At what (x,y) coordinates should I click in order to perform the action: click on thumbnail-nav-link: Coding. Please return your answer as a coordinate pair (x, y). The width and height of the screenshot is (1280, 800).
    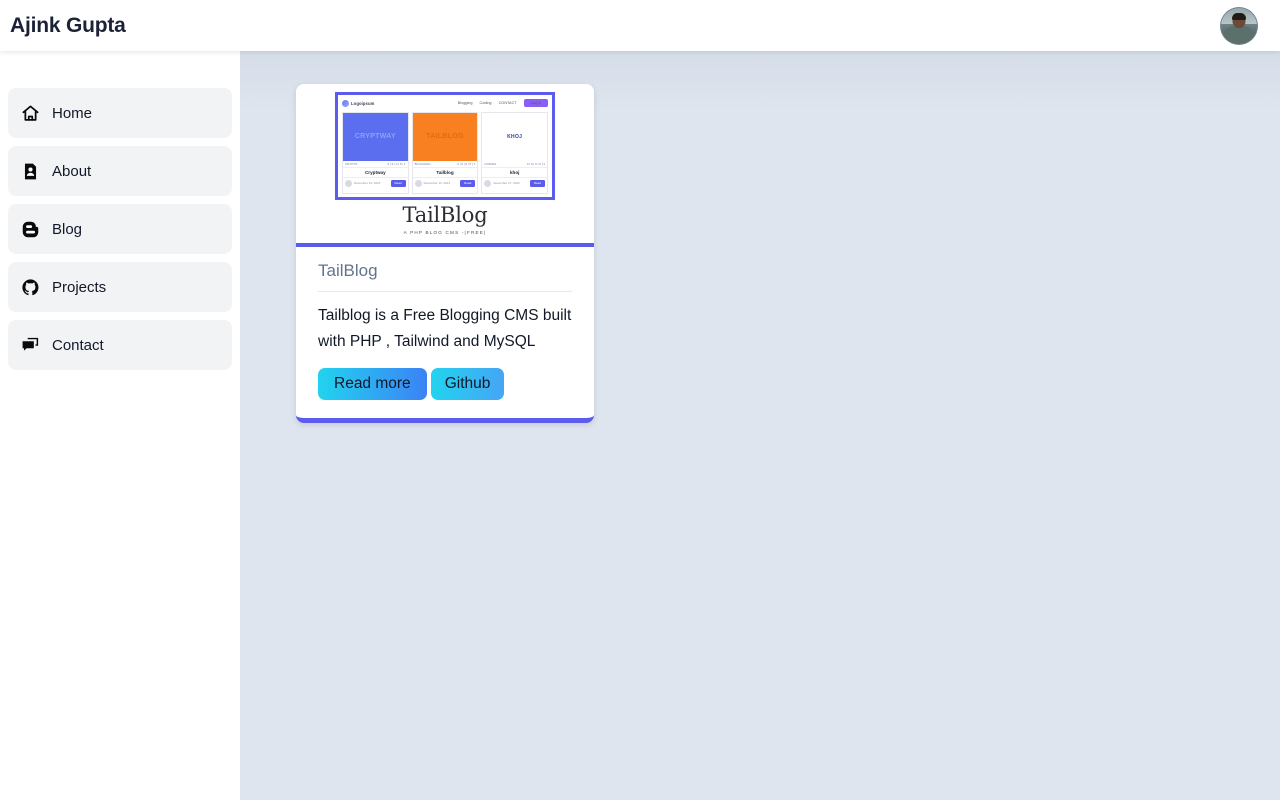
    Looking at the image, I should click on (485, 103).